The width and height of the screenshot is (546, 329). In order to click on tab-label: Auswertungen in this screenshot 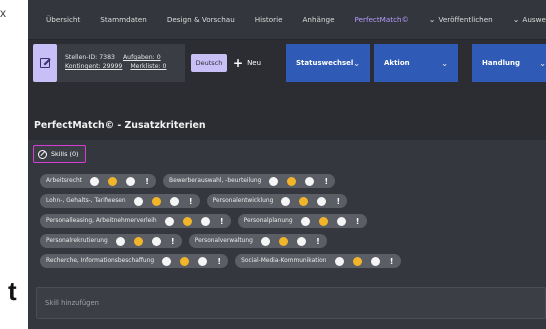, I will do `click(534, 19)`.